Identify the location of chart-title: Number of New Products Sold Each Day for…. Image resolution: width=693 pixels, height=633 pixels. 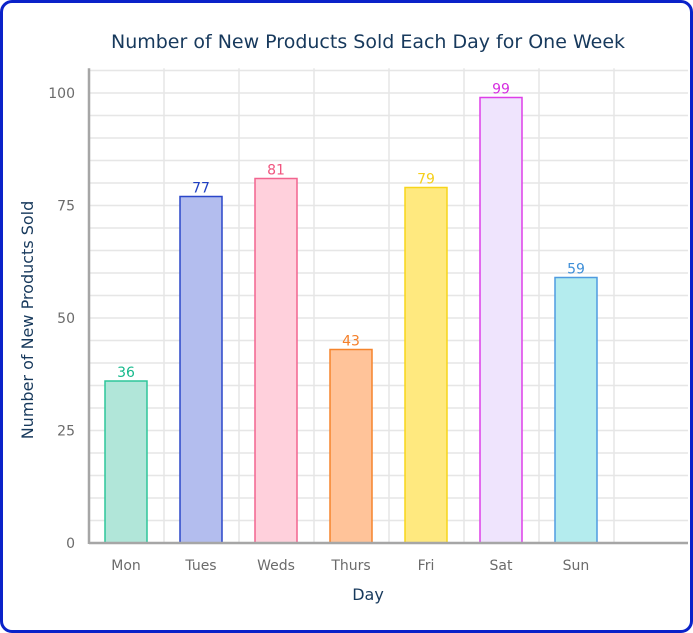
(368, 42).